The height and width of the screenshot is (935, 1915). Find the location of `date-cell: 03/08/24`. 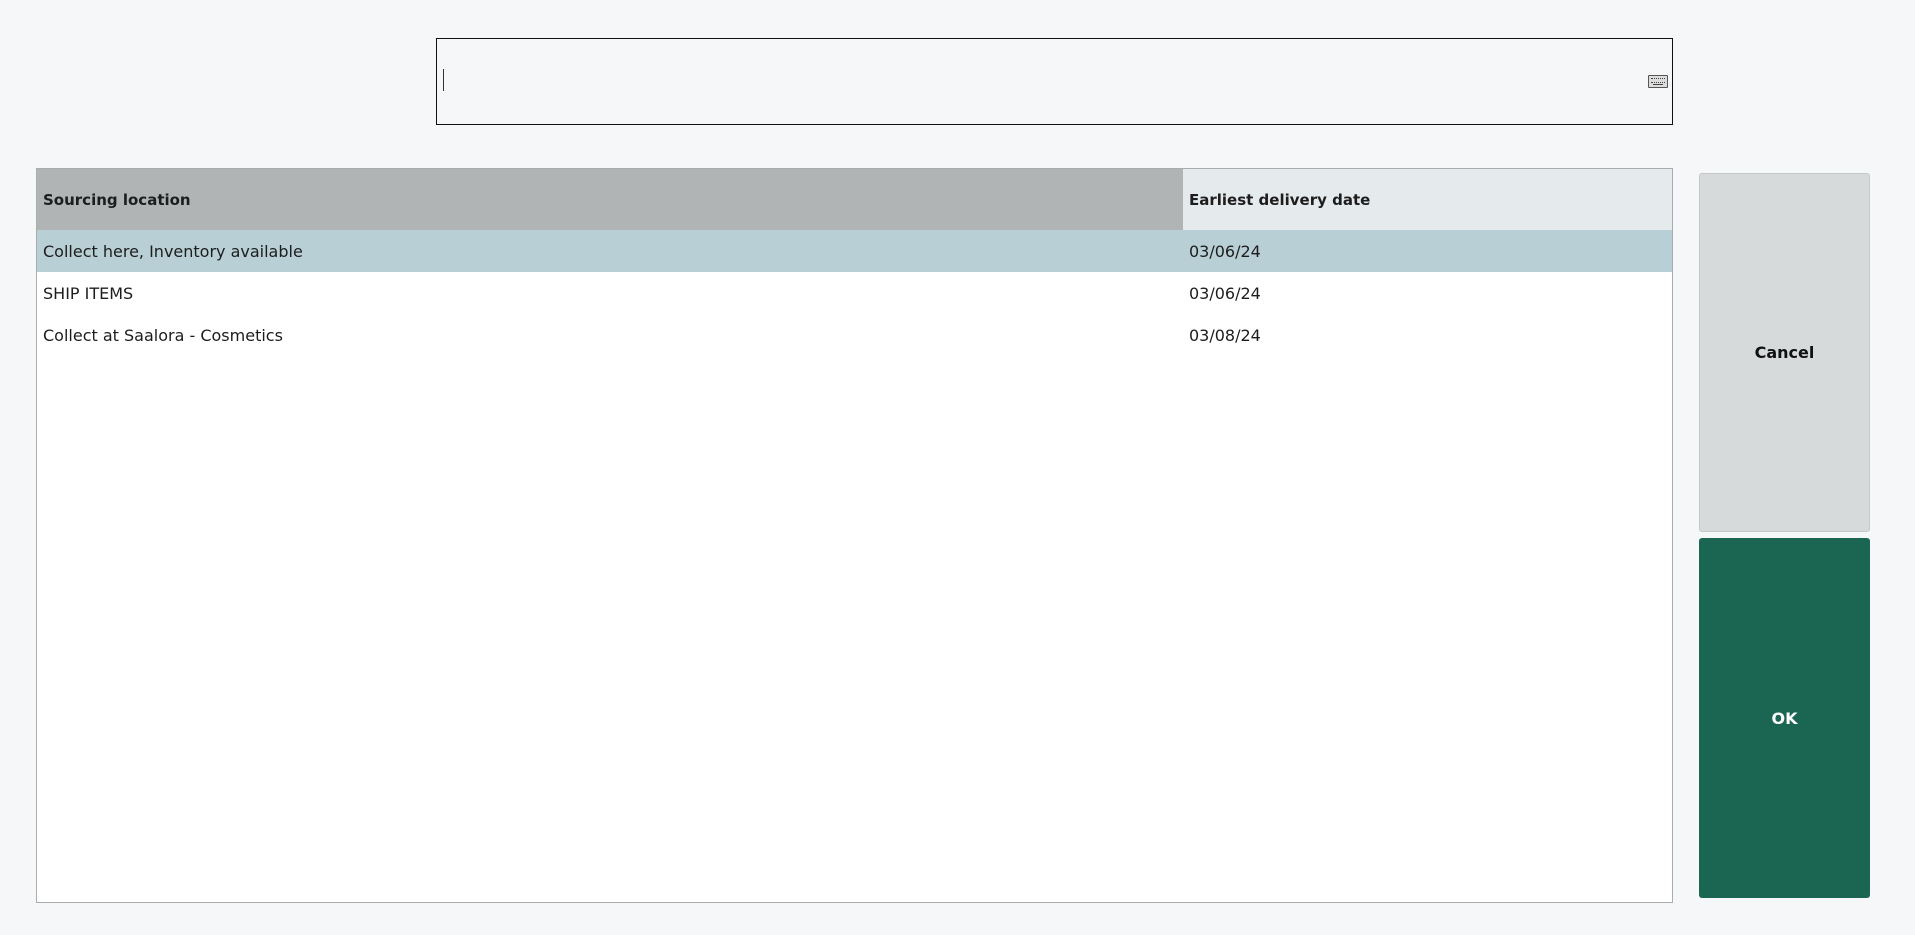

date-cell: 03/08/24 is located at coordinates (1225, 335).